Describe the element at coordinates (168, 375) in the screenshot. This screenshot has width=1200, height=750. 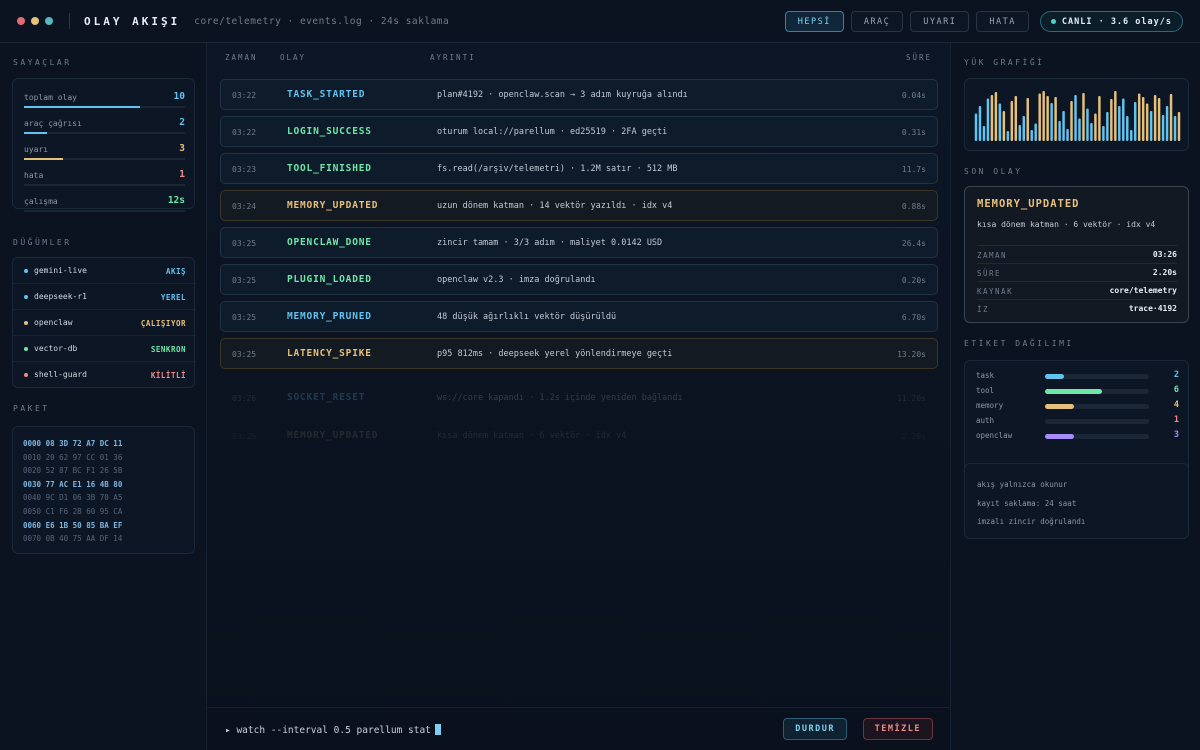
I see `node-status: KİLİTLİ` at that location.